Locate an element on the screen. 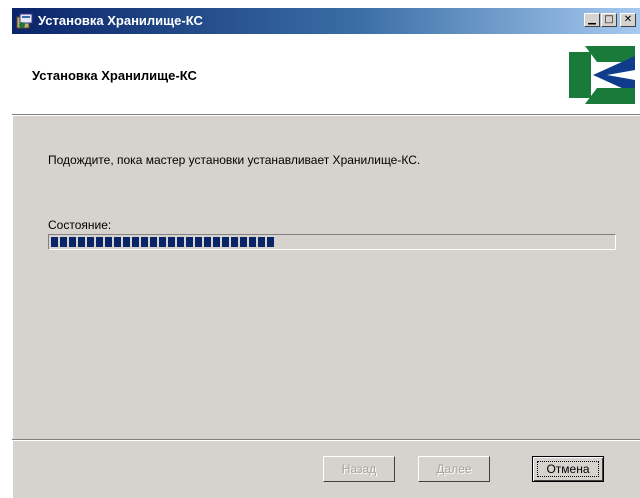 This screenshot has width=640, height=498. status-label: Состояние: is located at coordinates (80, 225).